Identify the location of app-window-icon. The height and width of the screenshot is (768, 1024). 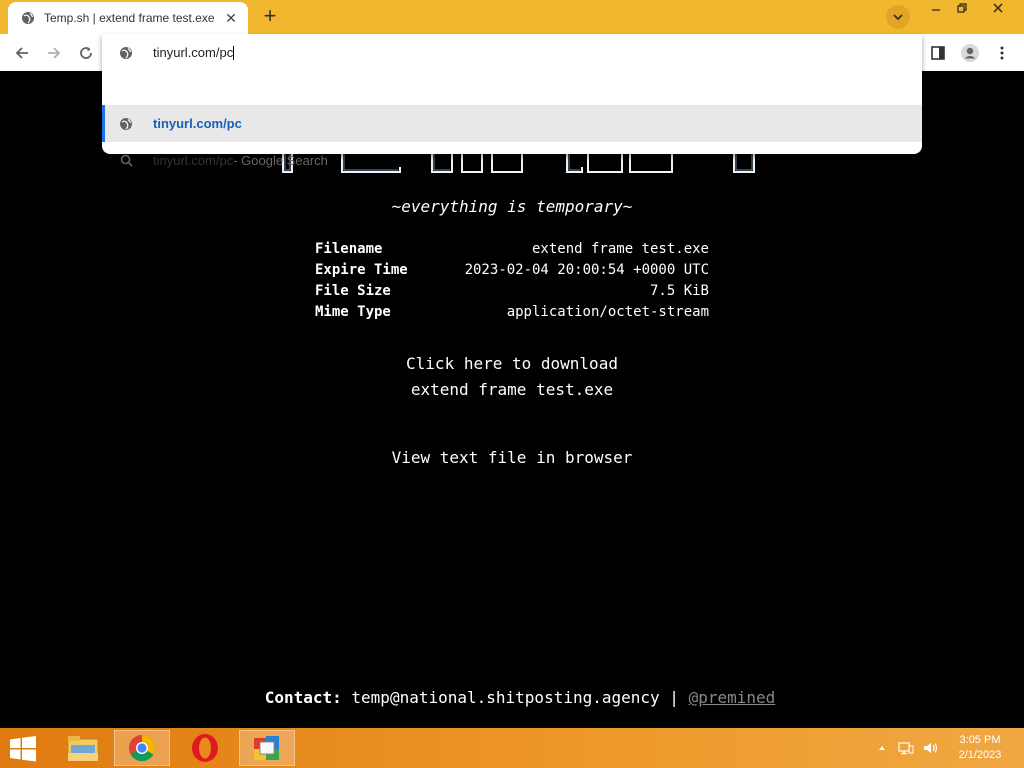
(266, 748).